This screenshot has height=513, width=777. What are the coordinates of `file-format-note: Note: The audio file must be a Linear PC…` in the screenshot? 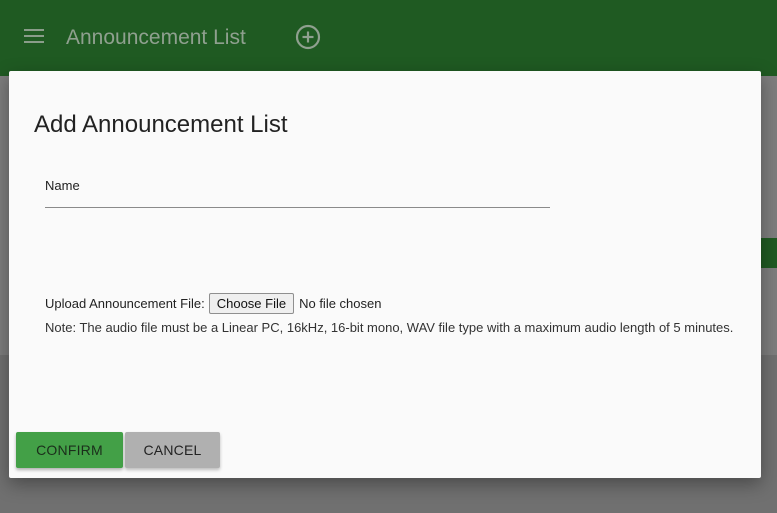 It's located at (389, 327).